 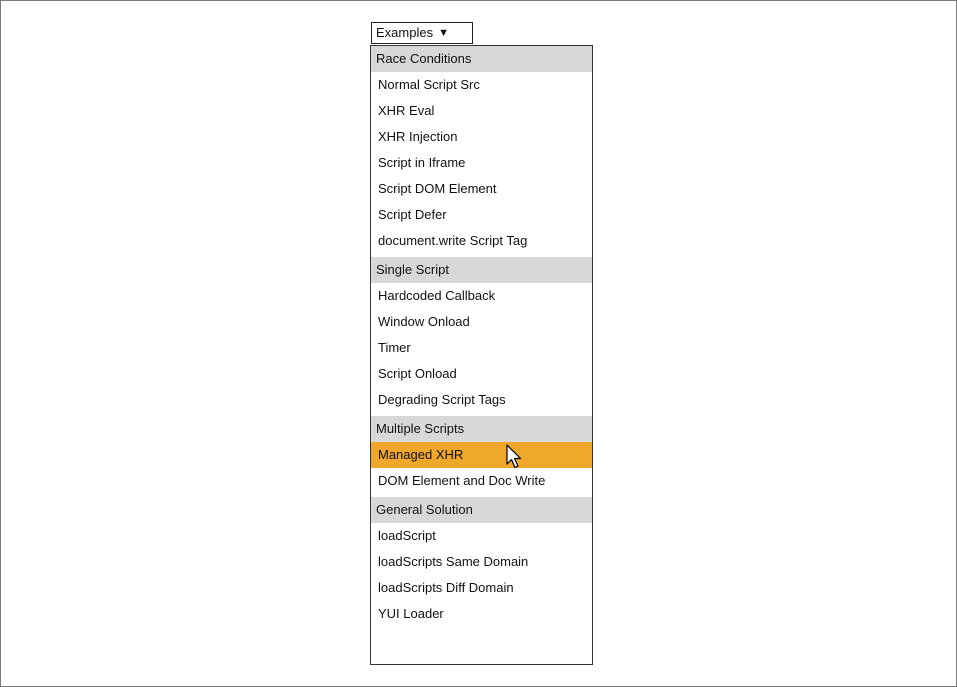 I want to click on menu-item-window-onload: Window Onload, so click(x=481, y=322).